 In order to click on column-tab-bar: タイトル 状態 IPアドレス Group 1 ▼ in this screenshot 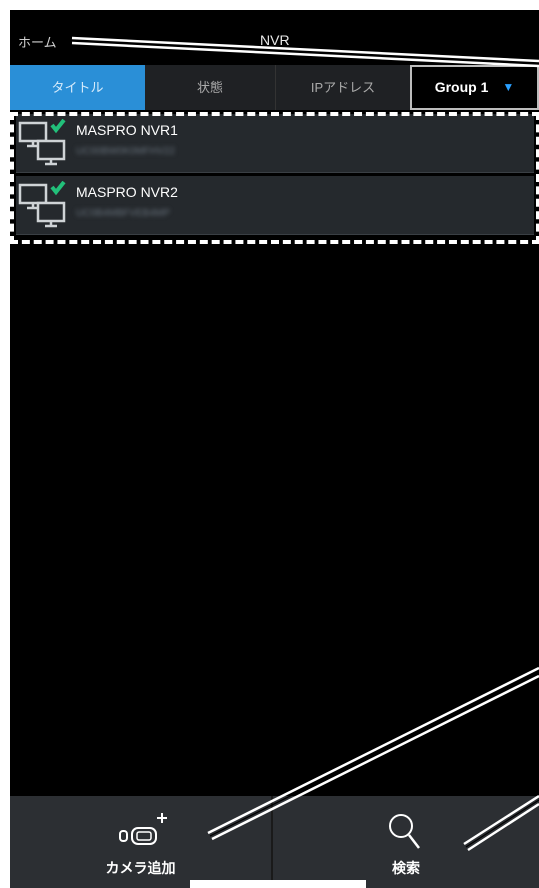, I will do `click(274, 87)`.